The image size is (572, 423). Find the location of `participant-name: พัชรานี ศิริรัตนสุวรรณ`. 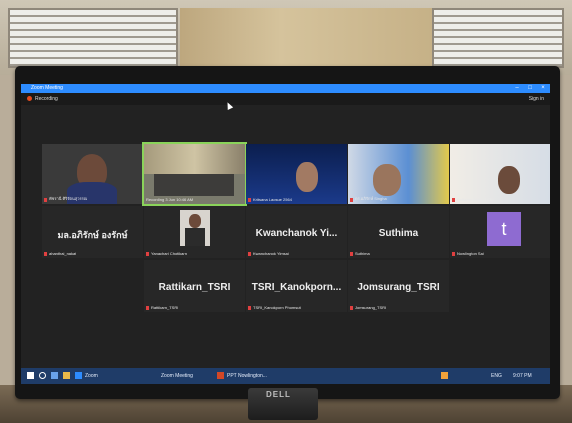

participant-name: พัชรานี ศิริรัตนสุวรรณ is located at coordinates (68, 198).